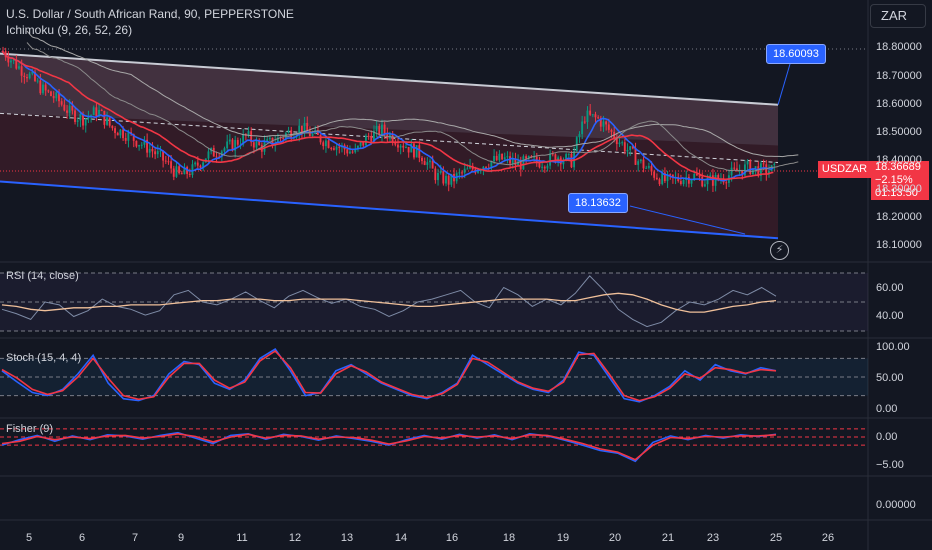 The image size is (932, 550). What do you see at coordinates (899, 217) in the screenshot?
I see `y-tick: 18.20000` at bounding box center [899, 217].